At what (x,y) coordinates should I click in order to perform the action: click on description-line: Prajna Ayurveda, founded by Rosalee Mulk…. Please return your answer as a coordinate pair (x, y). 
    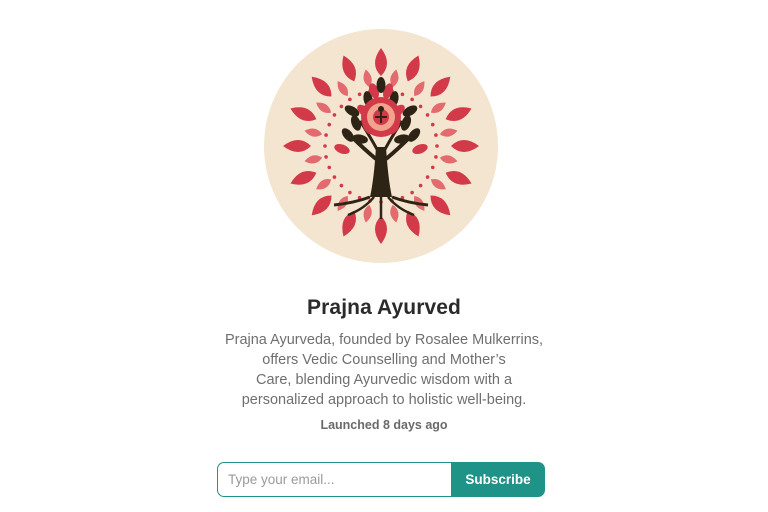
    Looking at the image, I should click on (384, 340).